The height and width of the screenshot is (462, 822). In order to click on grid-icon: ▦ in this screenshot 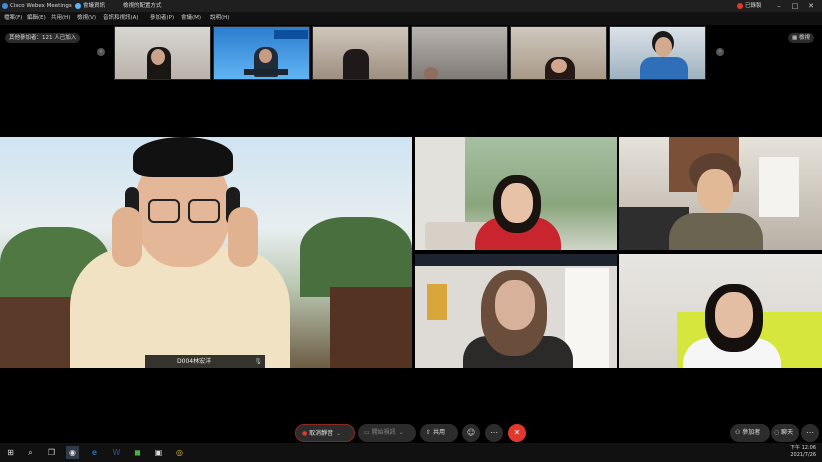, I will do `click(795, 38)`.